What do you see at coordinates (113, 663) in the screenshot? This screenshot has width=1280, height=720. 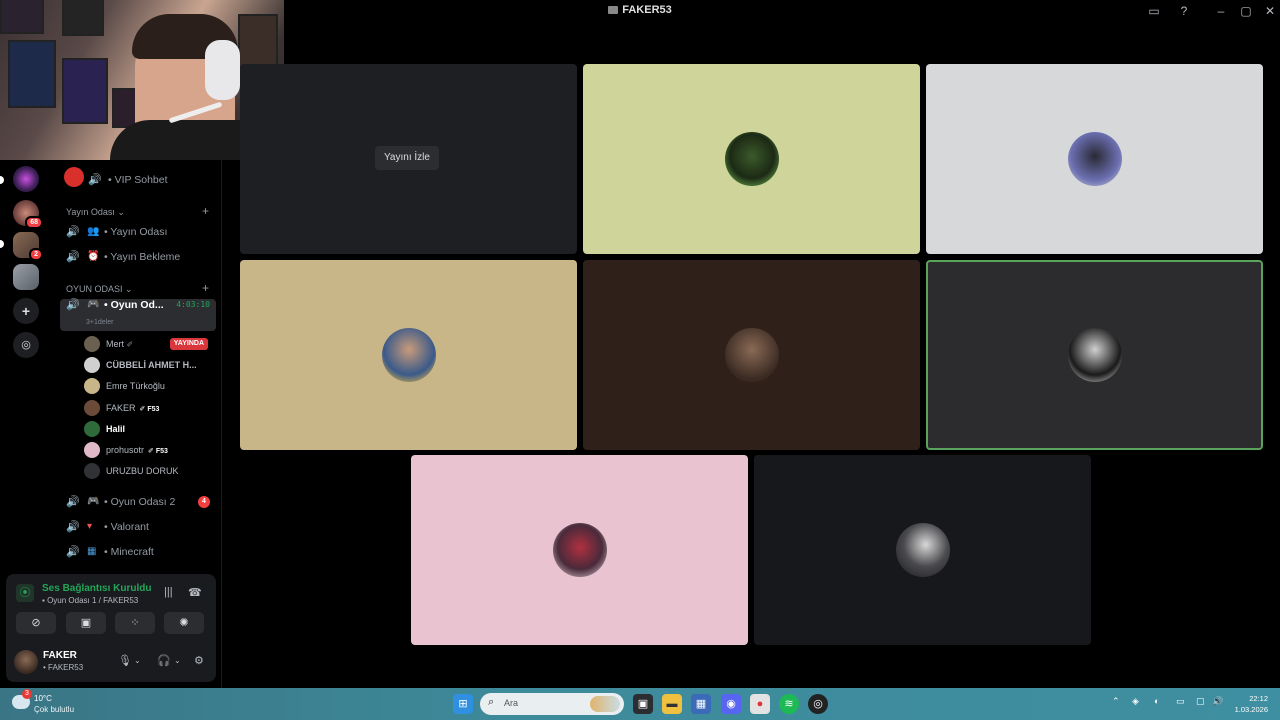 I see `user-panel: FAKER • FAKER53 🎙 ⌄ 🎧 ⌄ ⚙` at bounding box center [113, 663].